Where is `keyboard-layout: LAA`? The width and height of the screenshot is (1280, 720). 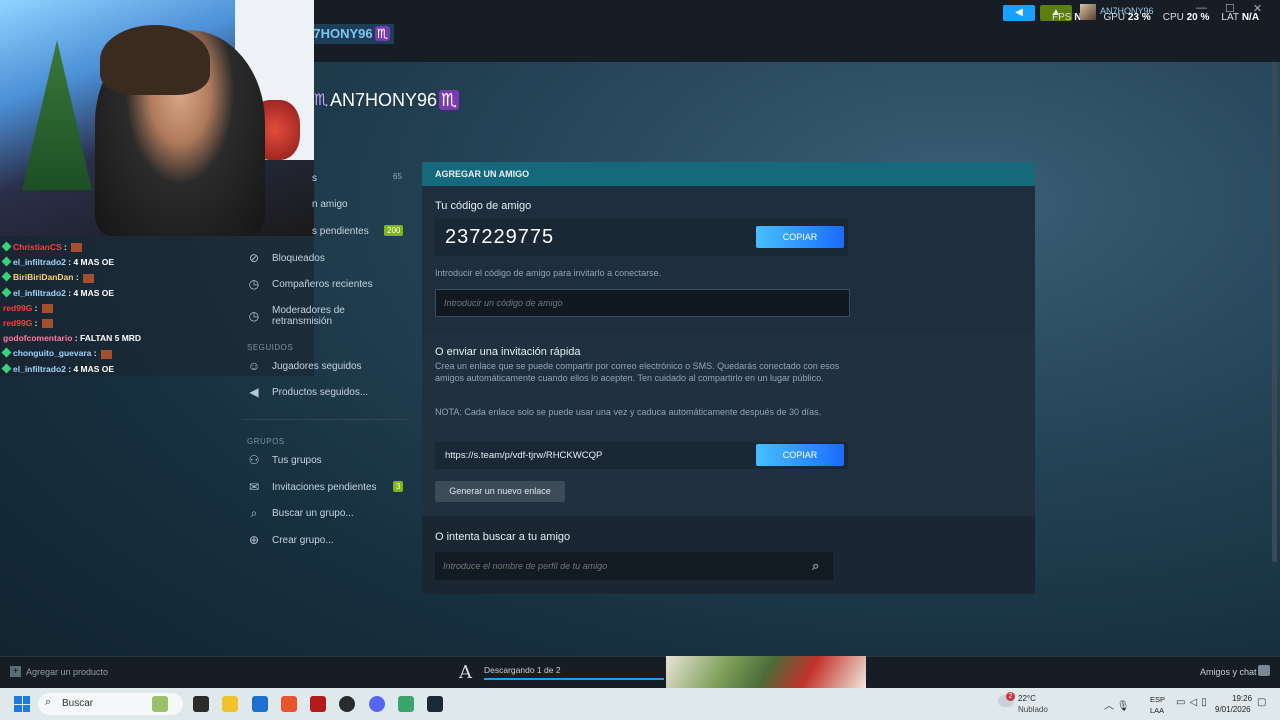
keyboard-layout: LAA is located at coordinates (1157, 710).